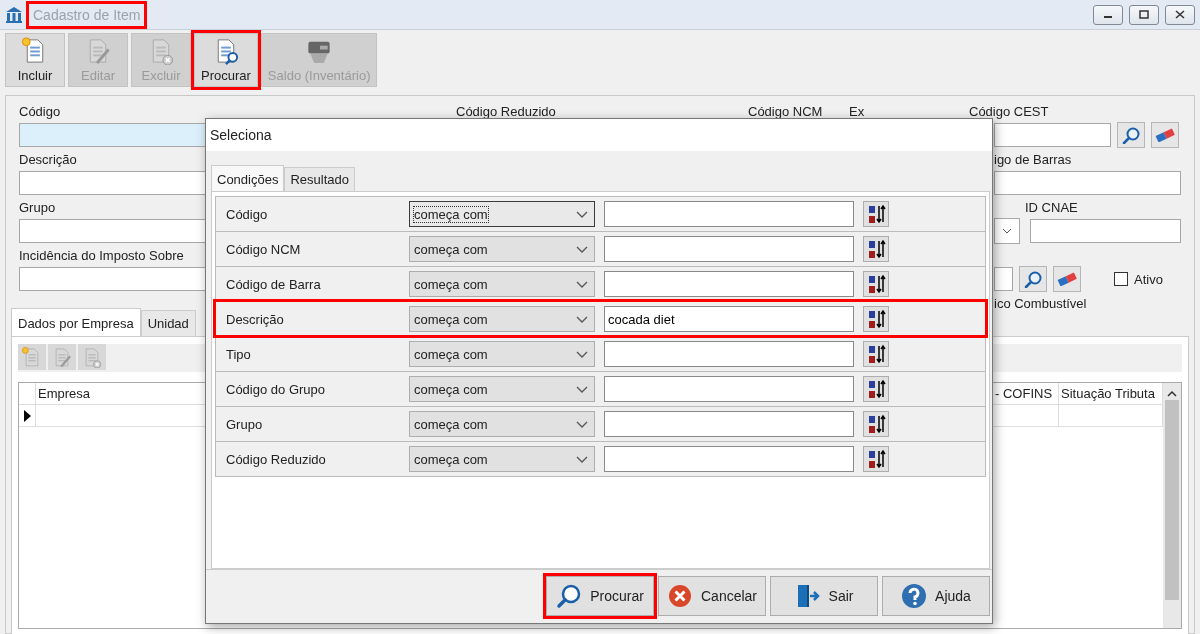 This screenshot has width=1200, height=634. What do you see at coordinates (101, 255) in the screenshot?
I see `field-label: Incidência do Imposto Sobre` at bounding box center [101, 255].